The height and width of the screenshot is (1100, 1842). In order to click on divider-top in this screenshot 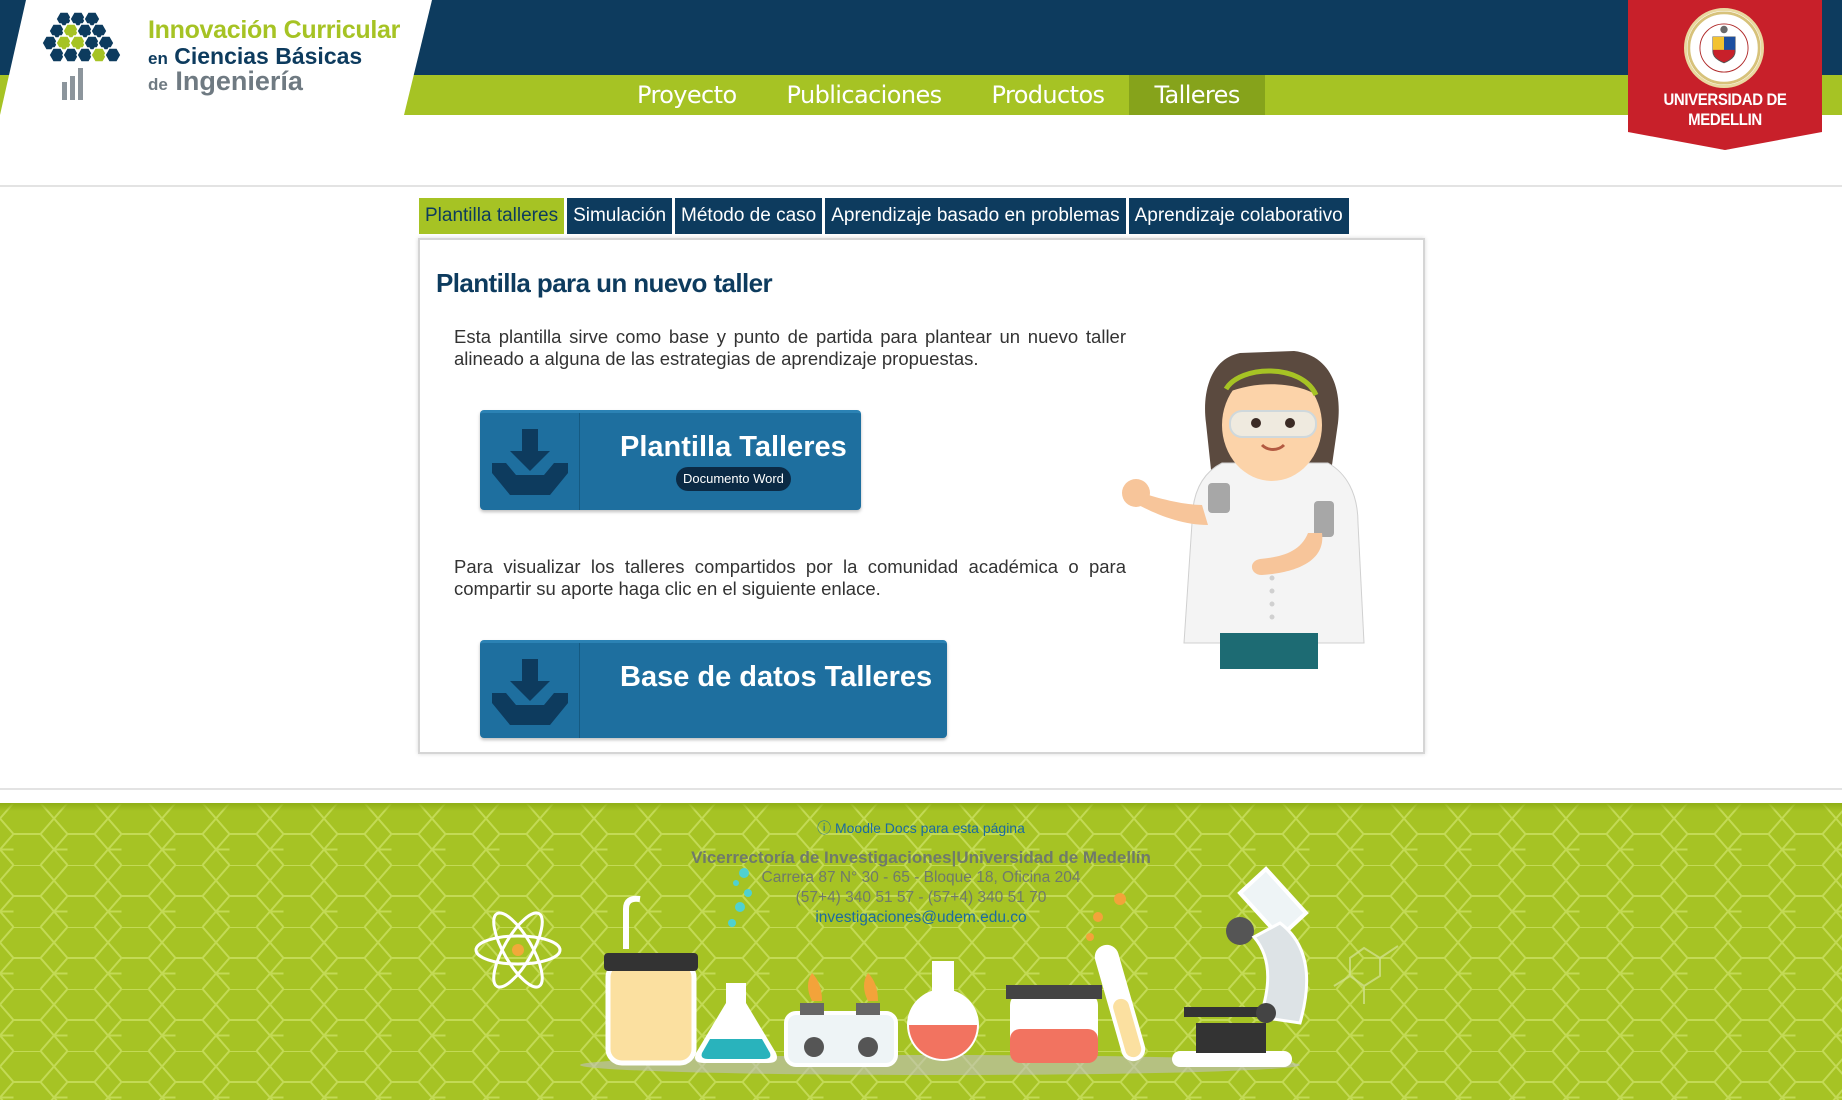, I will do `click(921, 186)`.